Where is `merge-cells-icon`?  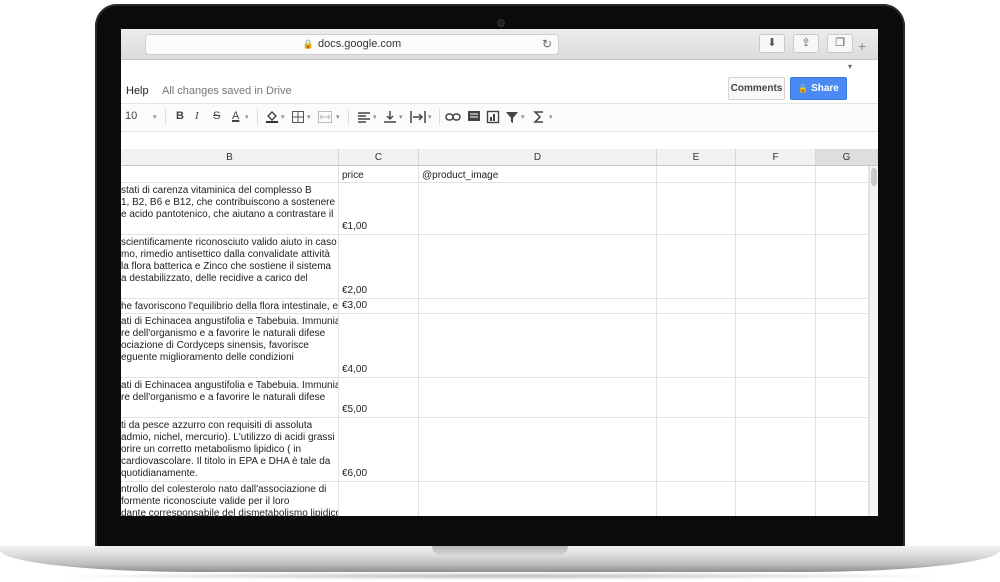
merge-cells-icon is located at coordinates (325, 117).